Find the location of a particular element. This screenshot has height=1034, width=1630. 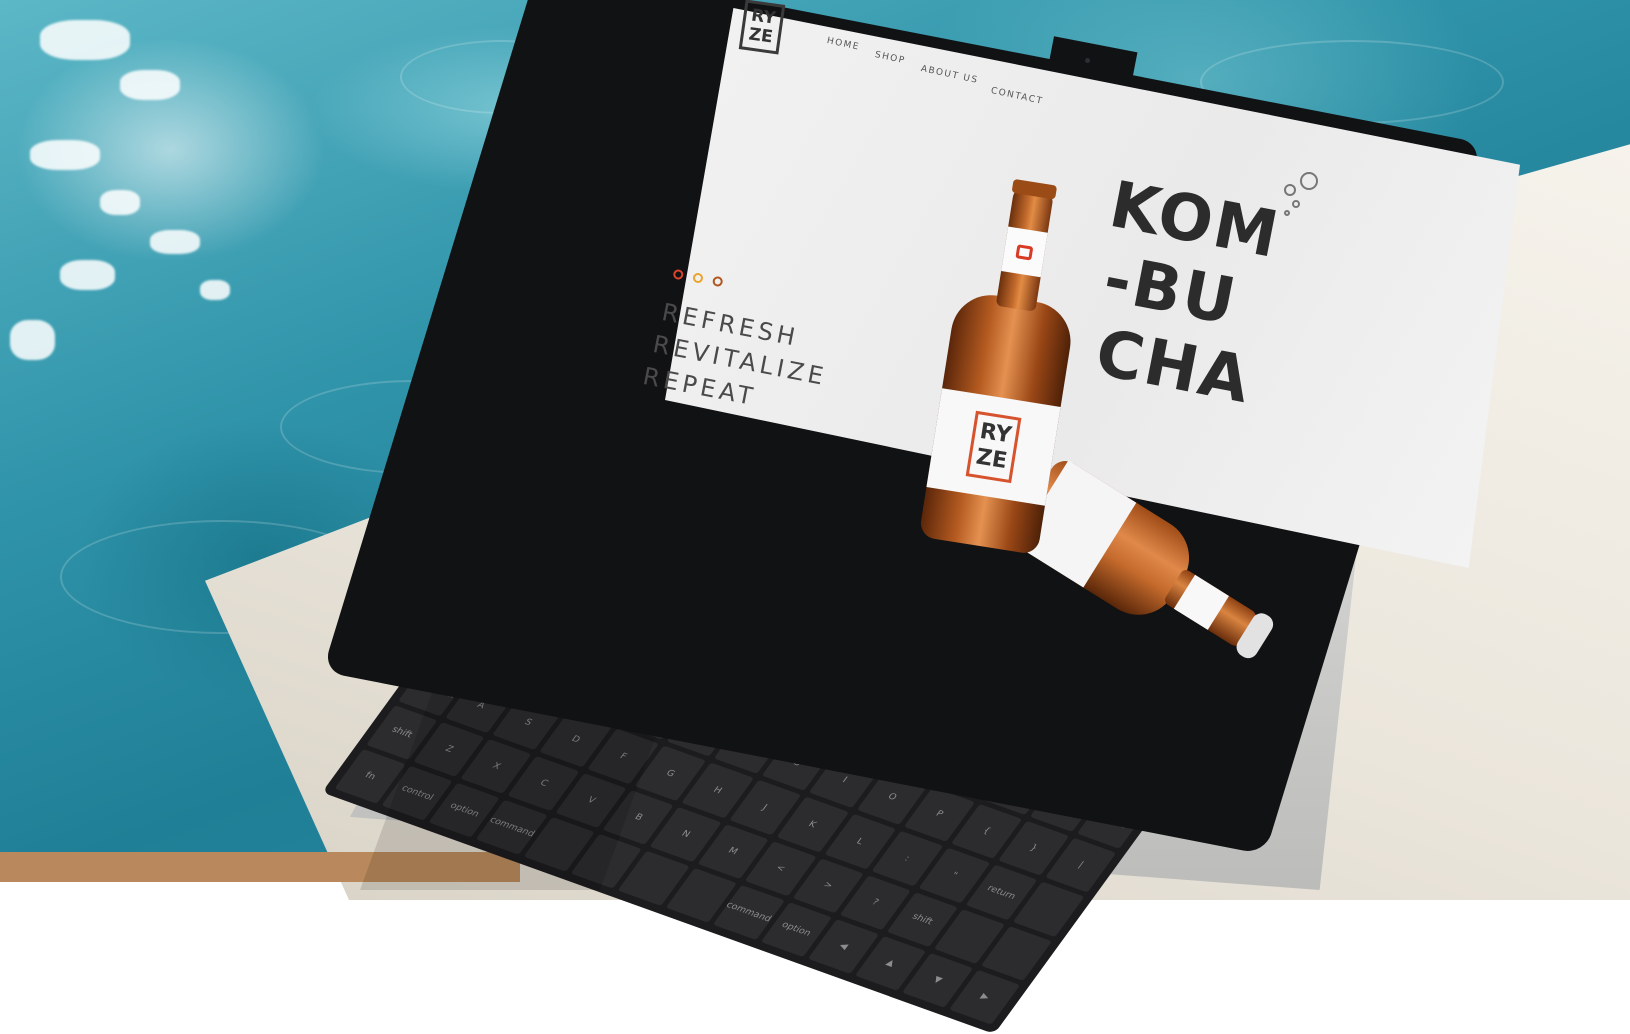

site-logo: RY ZE is located at coordinates (762, 27).